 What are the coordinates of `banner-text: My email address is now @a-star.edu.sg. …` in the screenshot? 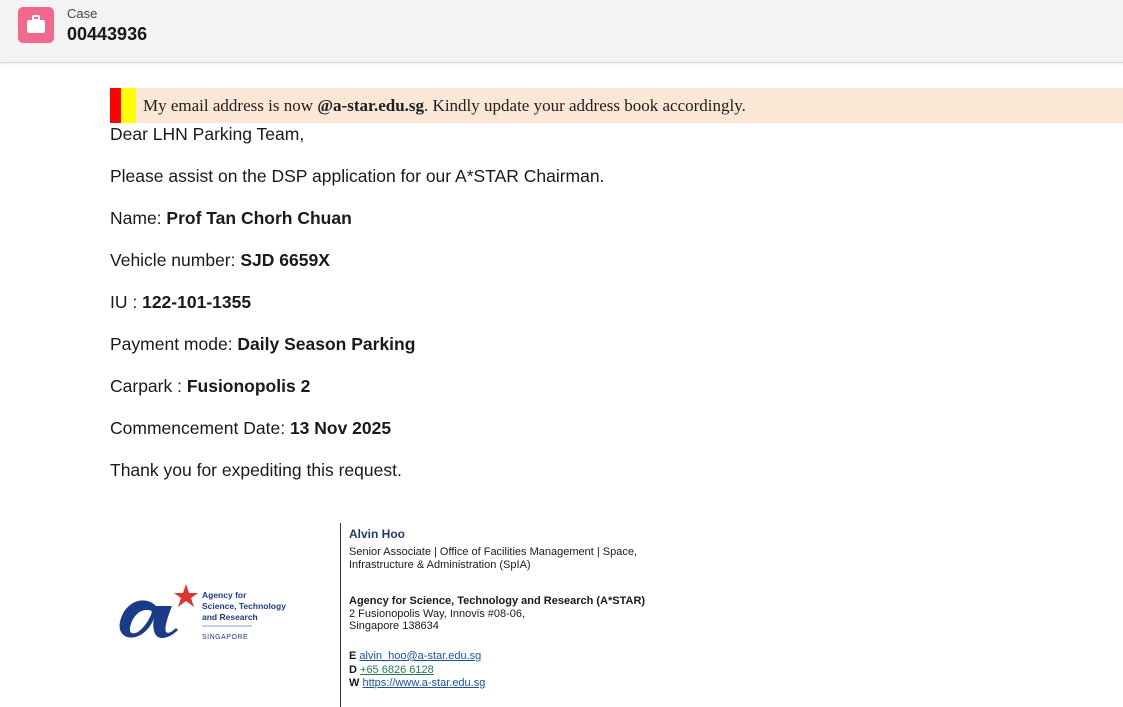 It's located at (444, 105).